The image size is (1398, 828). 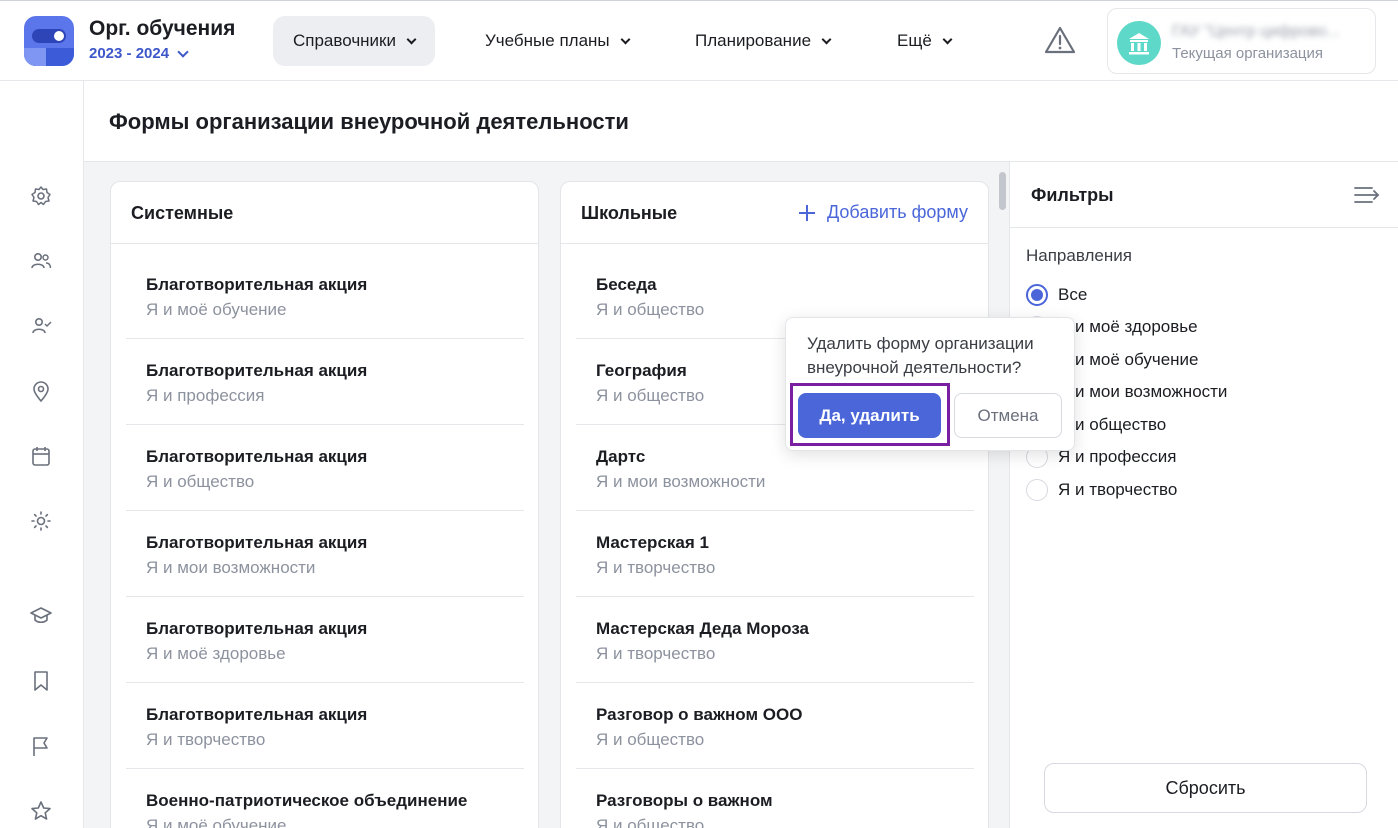 I want to click on filter-option-all: Все, so click(x=1056, y=295).